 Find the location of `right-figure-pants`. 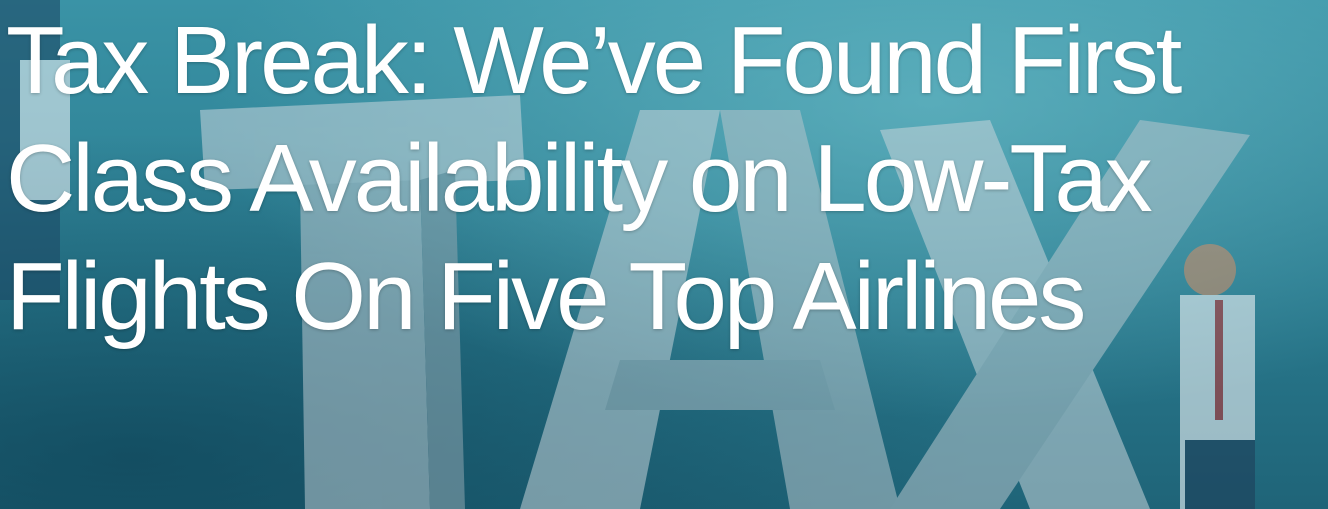

right-figure-pants is located at coordinates (1220, 474).